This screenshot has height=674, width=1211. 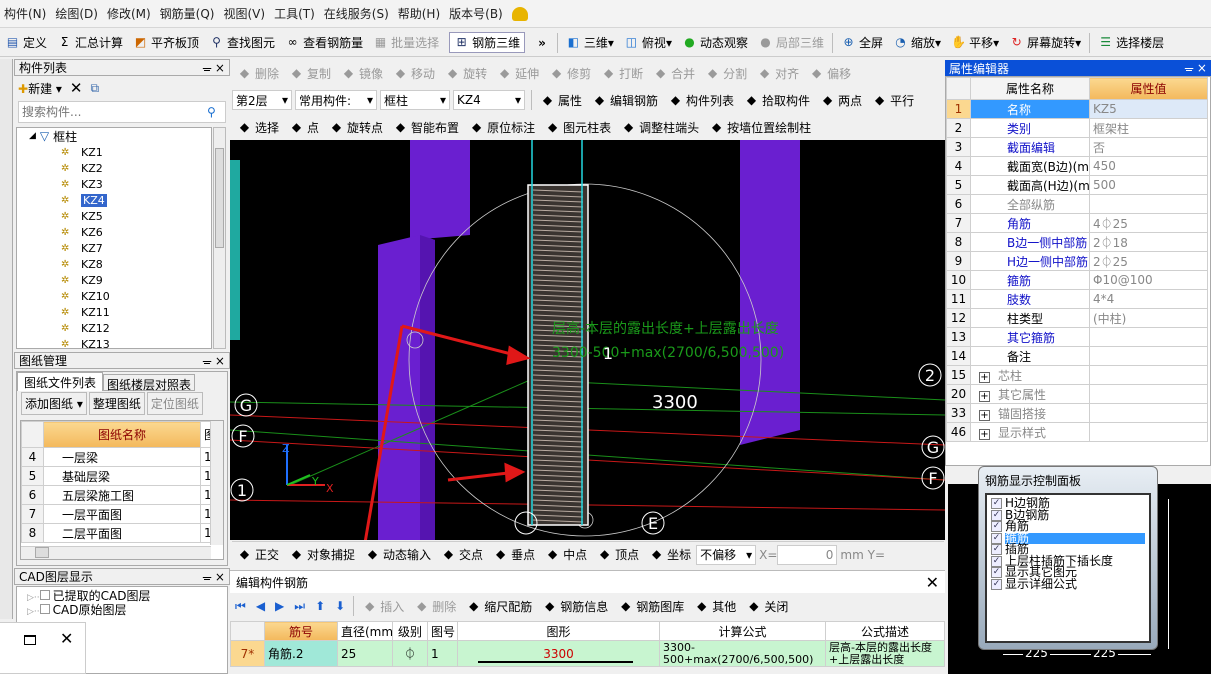 What do you see at coordinates (340, 606) in the screenshot?
I see `move-down-icon: ⬇` at bounding box center [340, 606].